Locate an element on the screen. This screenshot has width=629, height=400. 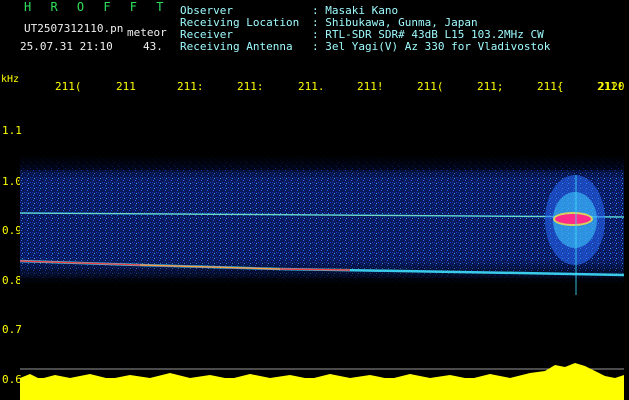
type-label: meteor is located at coordinates (147, 32).